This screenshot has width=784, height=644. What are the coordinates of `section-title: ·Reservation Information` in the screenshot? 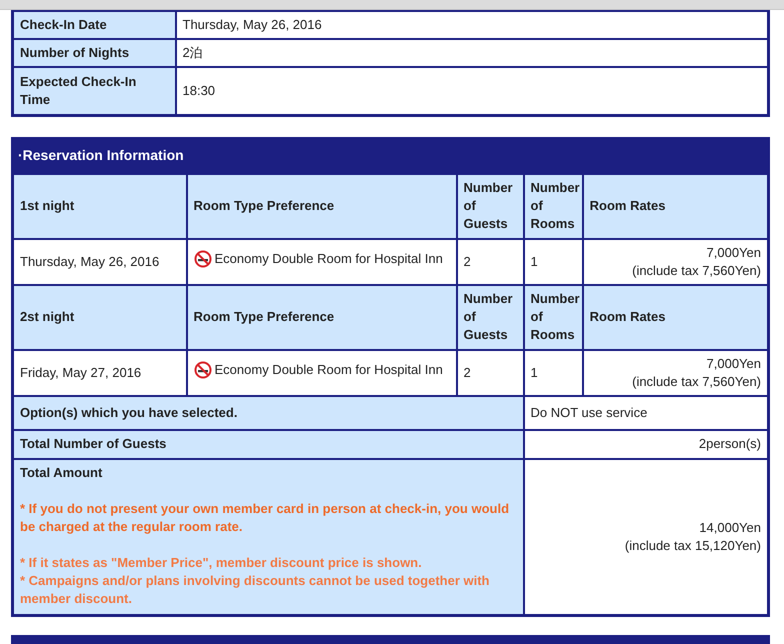 It's located at (390, 156).